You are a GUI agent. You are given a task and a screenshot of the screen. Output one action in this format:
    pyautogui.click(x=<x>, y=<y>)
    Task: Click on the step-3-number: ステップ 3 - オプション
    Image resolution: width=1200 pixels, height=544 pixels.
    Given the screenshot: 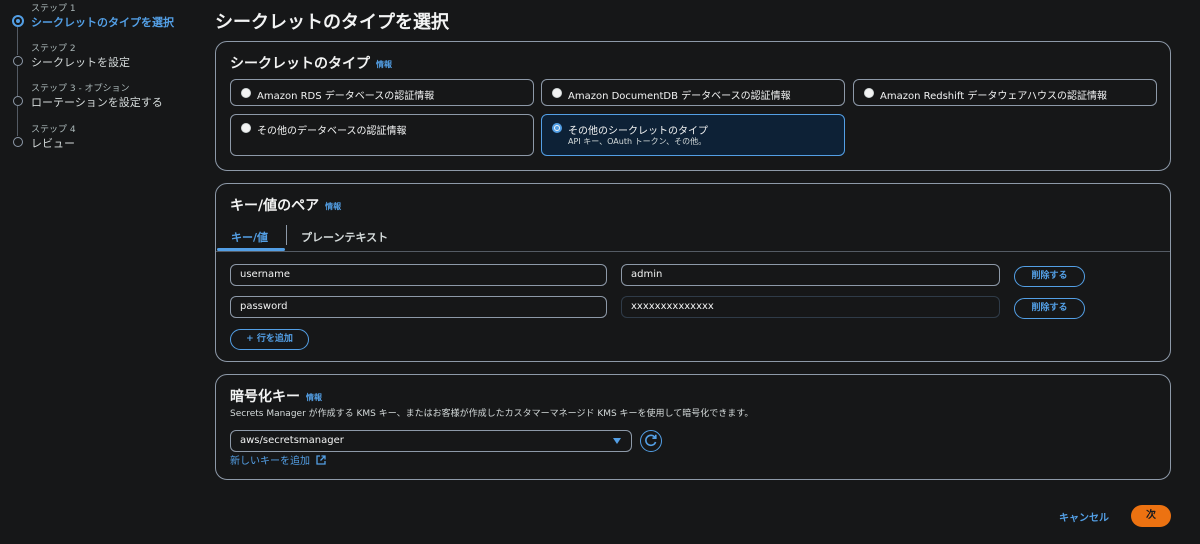 What is the action you would take?
    pyautogui.click(x=80, y=89)
    